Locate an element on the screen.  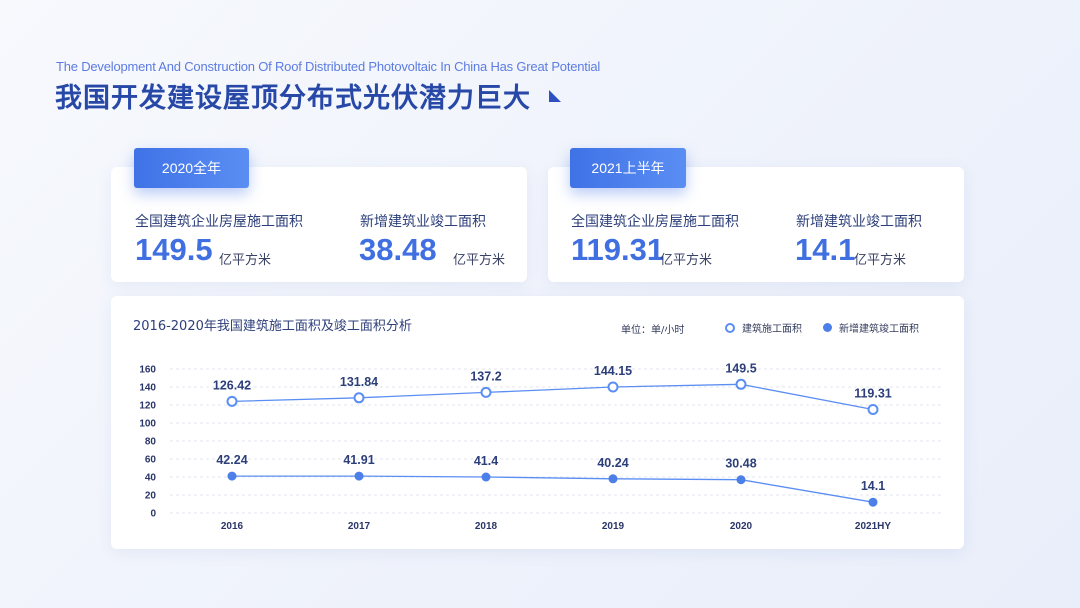
y-tick-label: 120 is located at coordinates (147, 406).